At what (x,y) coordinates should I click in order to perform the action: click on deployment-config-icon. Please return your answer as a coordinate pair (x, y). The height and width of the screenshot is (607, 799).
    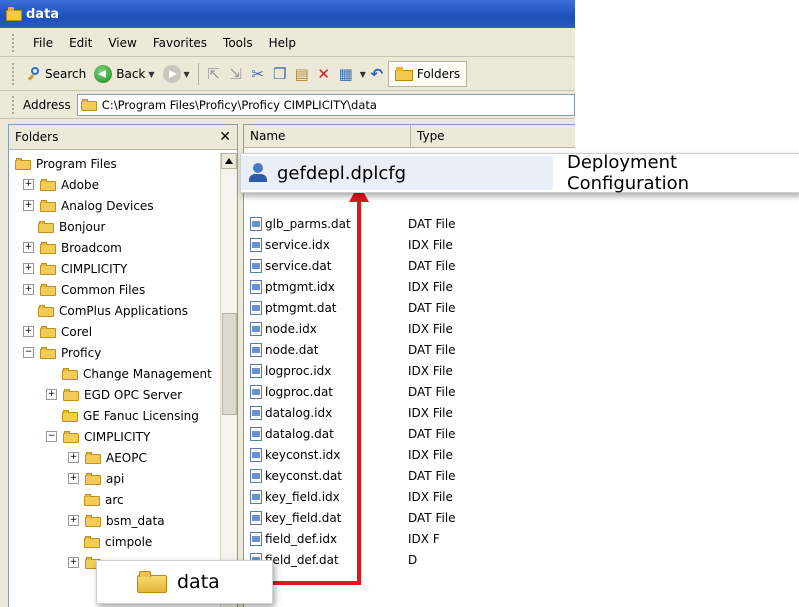
    Looking at the image, I should click on (258, 173).